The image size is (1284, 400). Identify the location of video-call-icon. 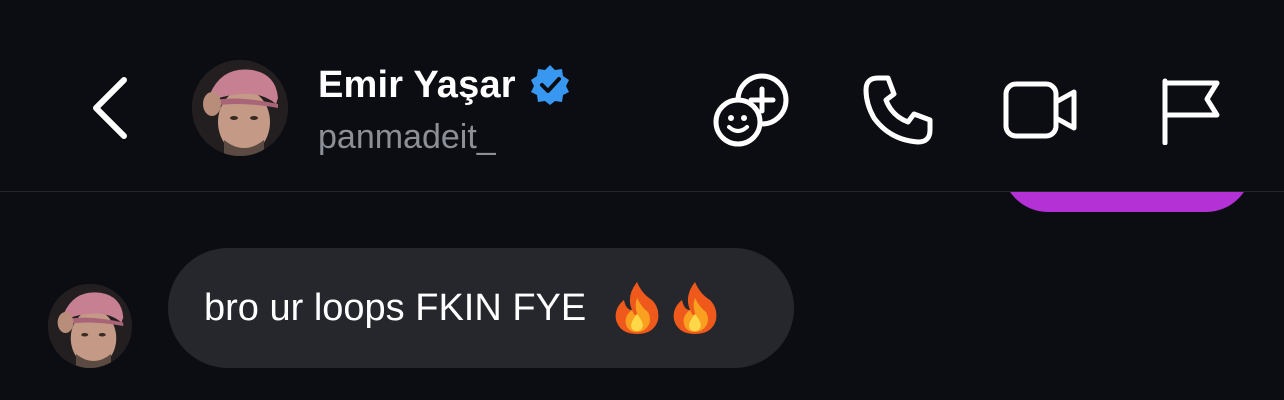
(1040, 110).